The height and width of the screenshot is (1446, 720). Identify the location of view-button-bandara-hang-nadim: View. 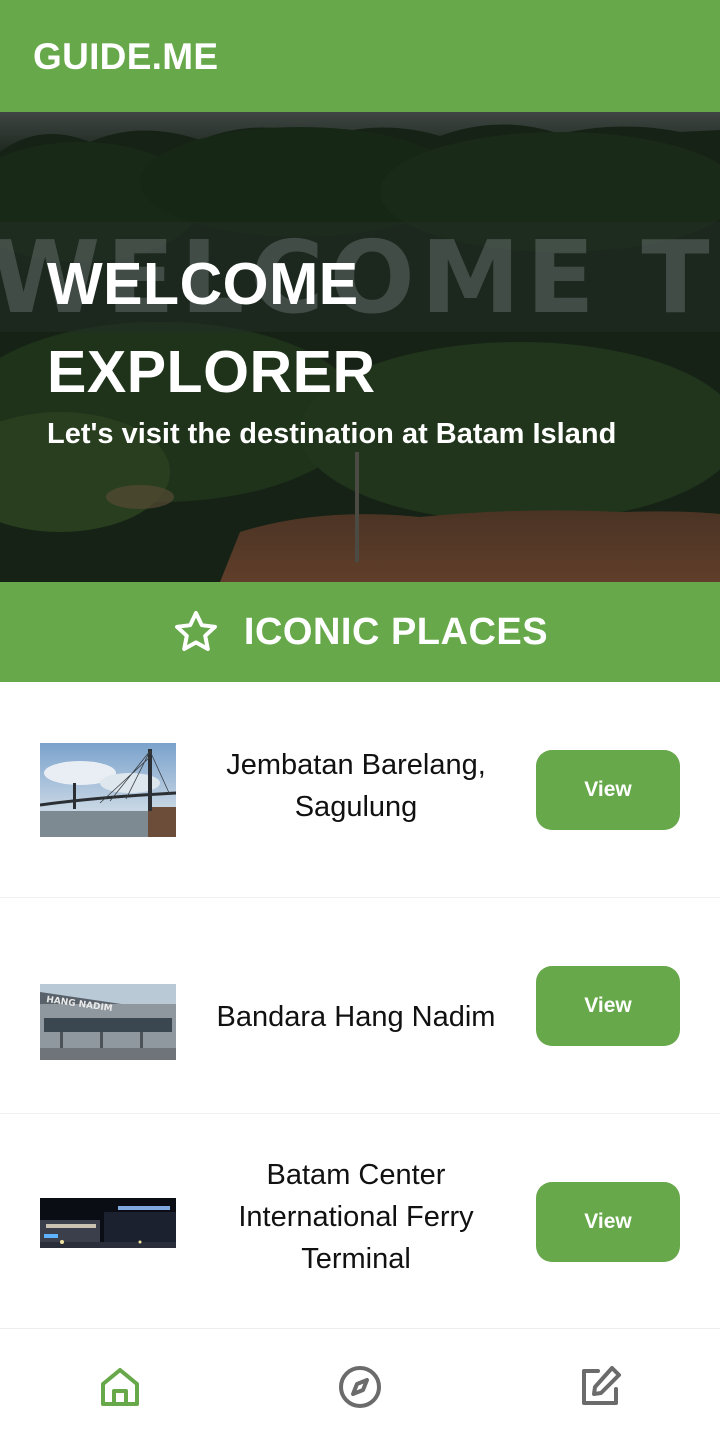
(608, 1006).